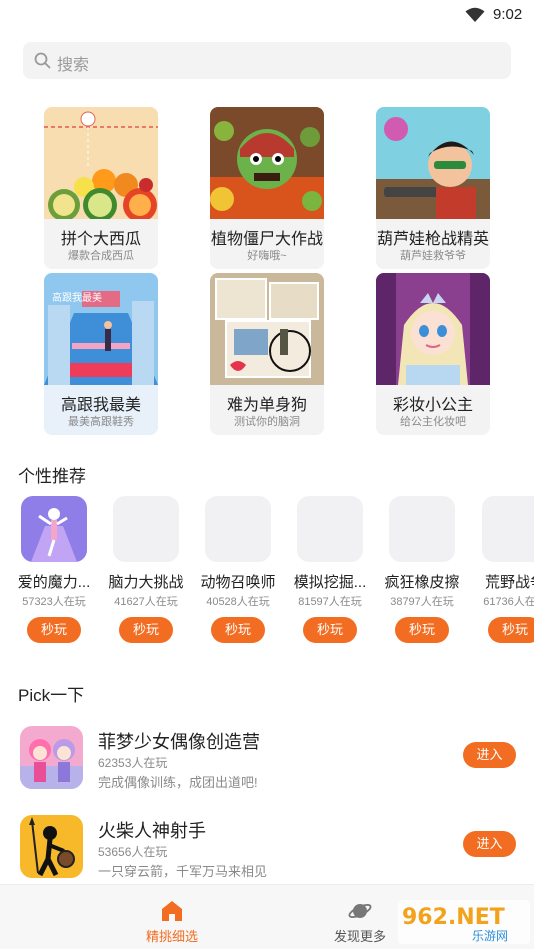 This screenshot has height=949, width=534. Describe the element at coordinates (330, 571) in the screenshot. I see `recommend-item: 模拟挖掘... 81597人在玩 秒玩` at that location.